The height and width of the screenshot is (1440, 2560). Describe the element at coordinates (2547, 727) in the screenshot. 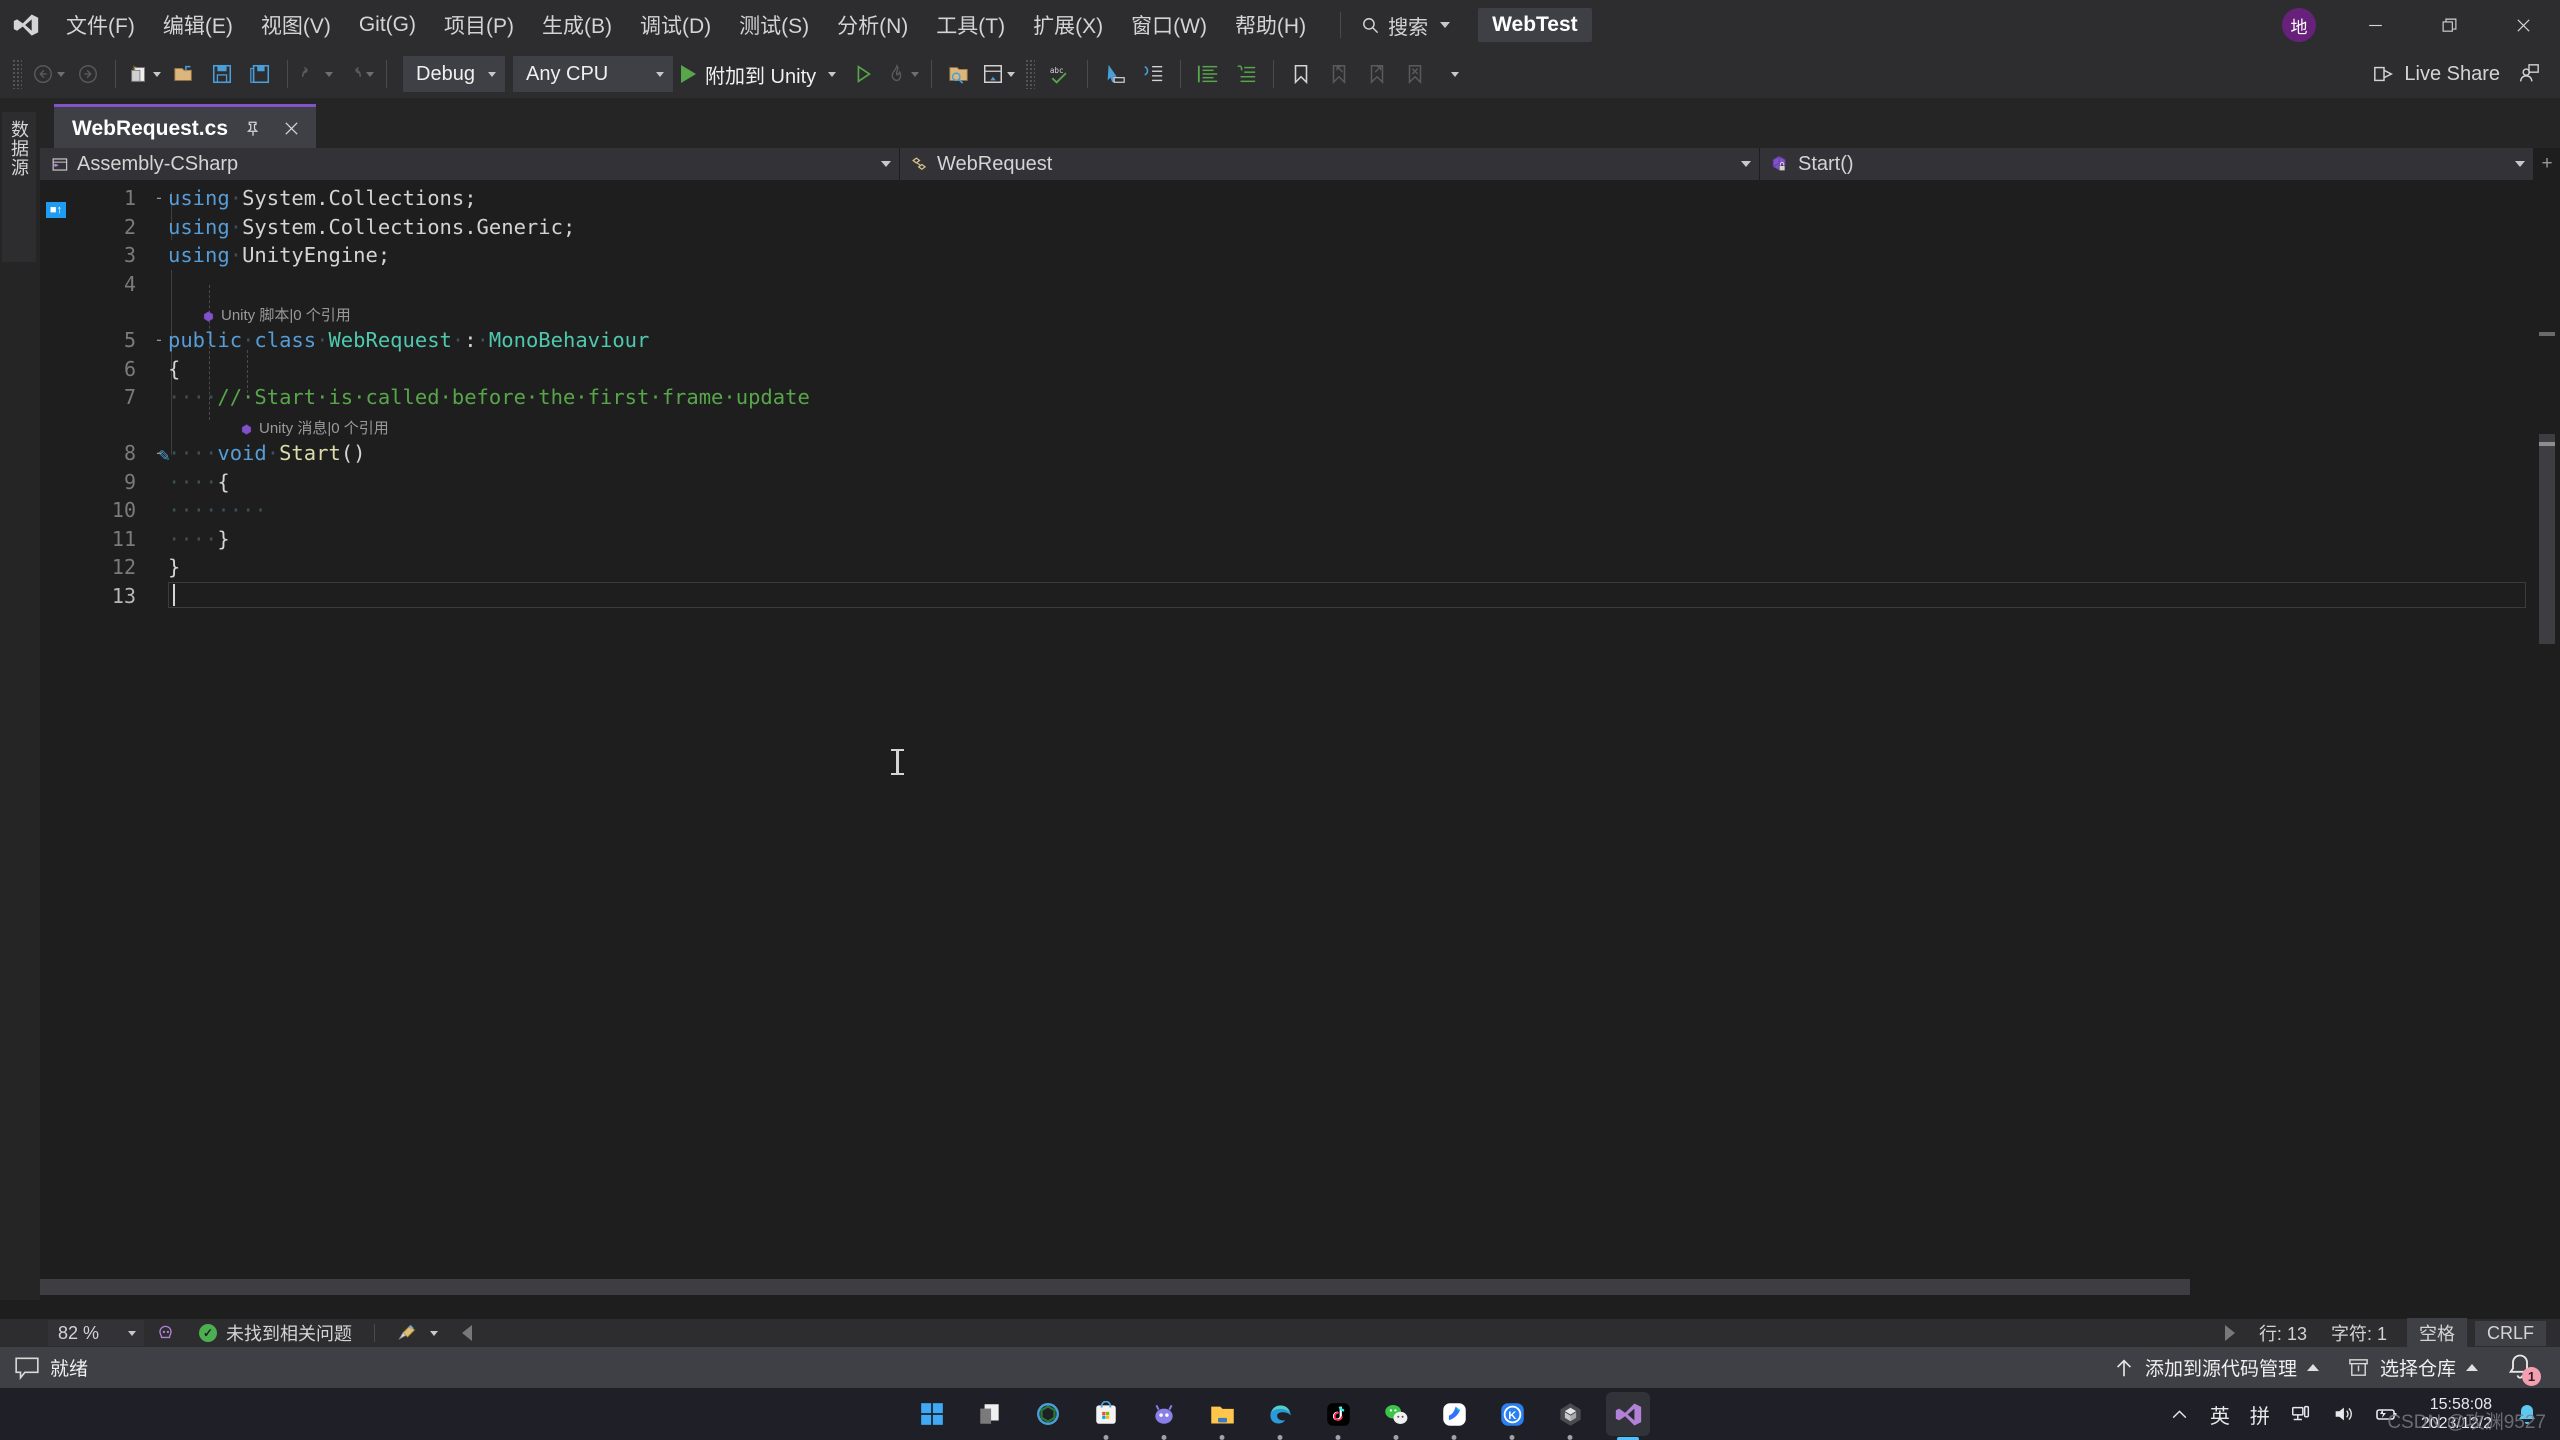

I see `editor-vertical-scrollbar` at that location.